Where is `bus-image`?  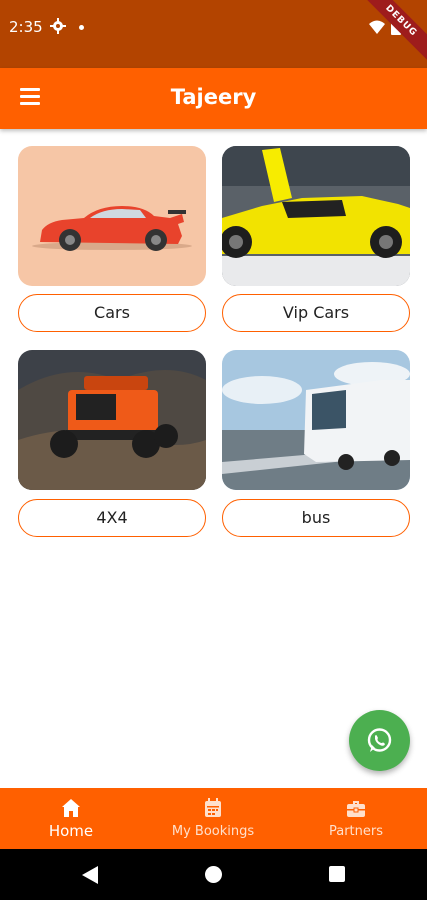 bus-image is located at coordinates (316, 420).